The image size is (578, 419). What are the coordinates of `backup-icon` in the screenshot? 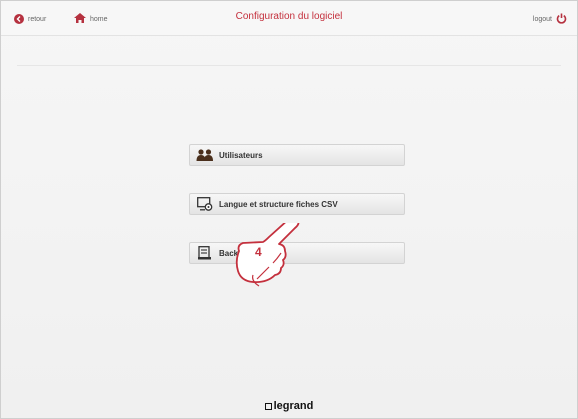 It's located at (205, 253).